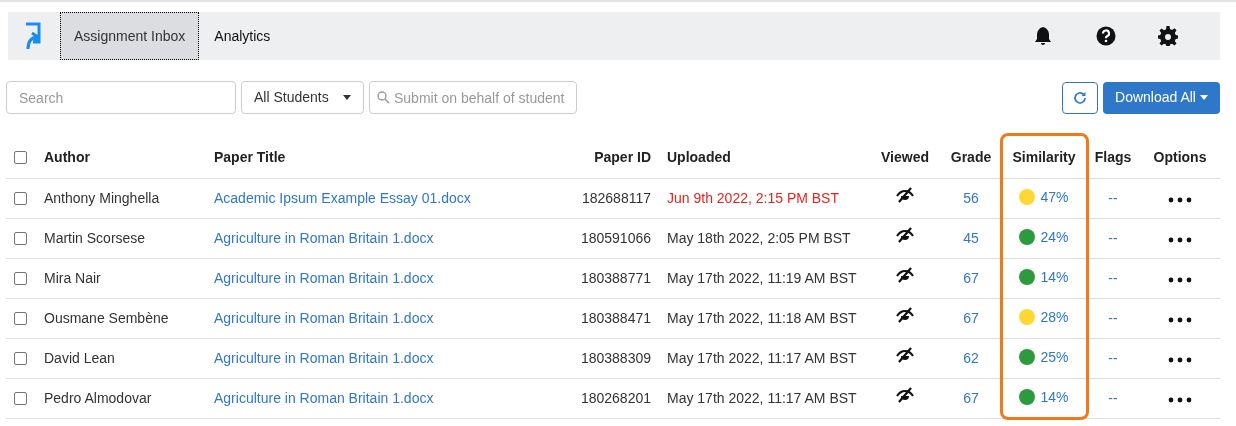 This screenshot has width=1236, height=426. What do you see at coordinates (121, 97) in the screenshot?
I see `search-field: Search` at bounding box center [121, 97].